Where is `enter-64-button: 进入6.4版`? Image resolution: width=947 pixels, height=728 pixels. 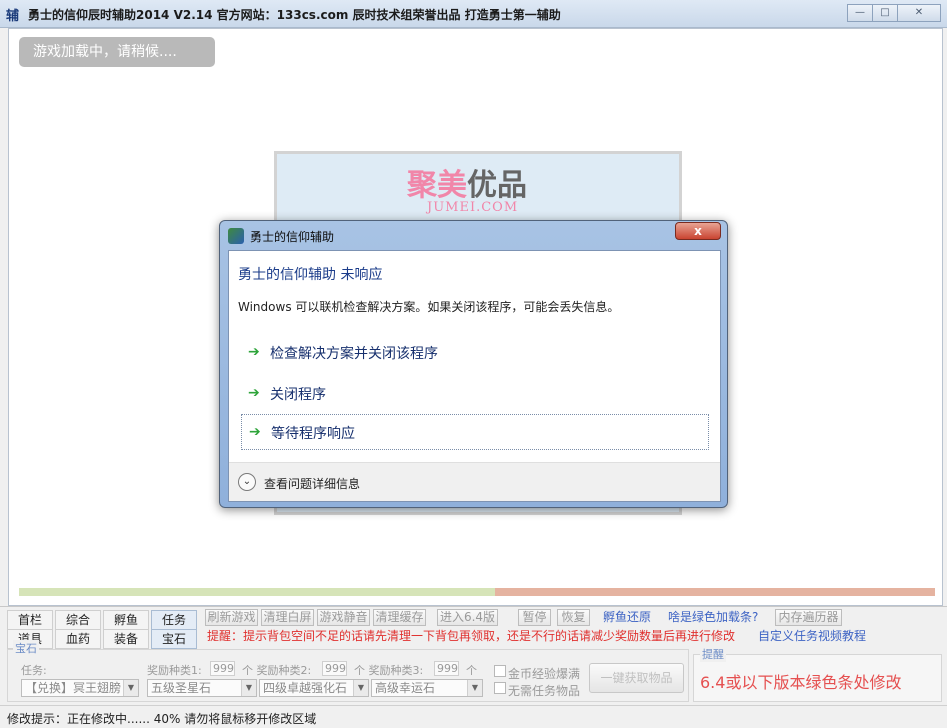
enter-64-button: 进入6.4版 is located at coordinates (467, 617).